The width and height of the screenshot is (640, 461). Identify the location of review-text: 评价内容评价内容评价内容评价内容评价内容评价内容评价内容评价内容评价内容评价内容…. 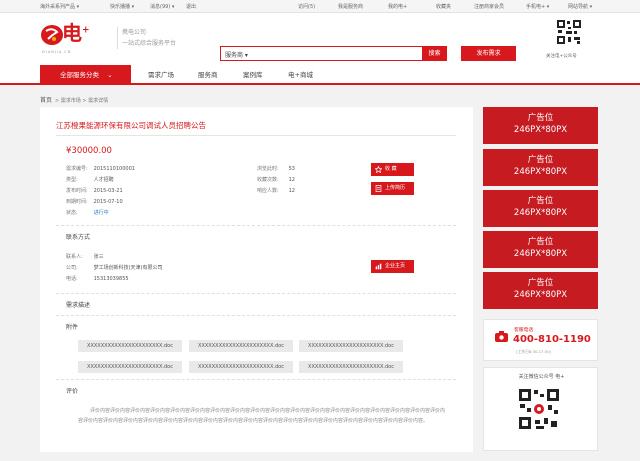
(262, 416).